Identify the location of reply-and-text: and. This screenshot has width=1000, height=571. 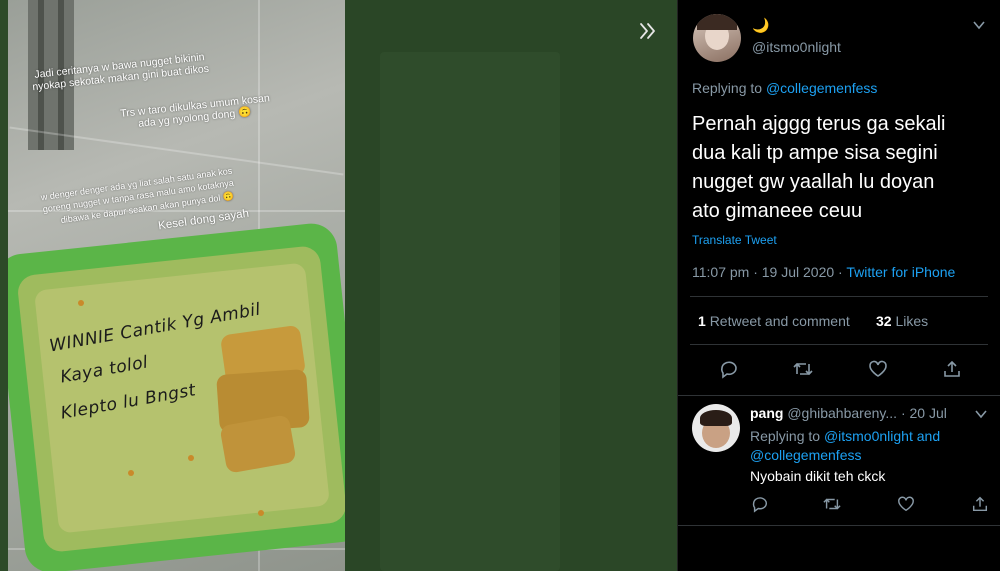
(926, 436).